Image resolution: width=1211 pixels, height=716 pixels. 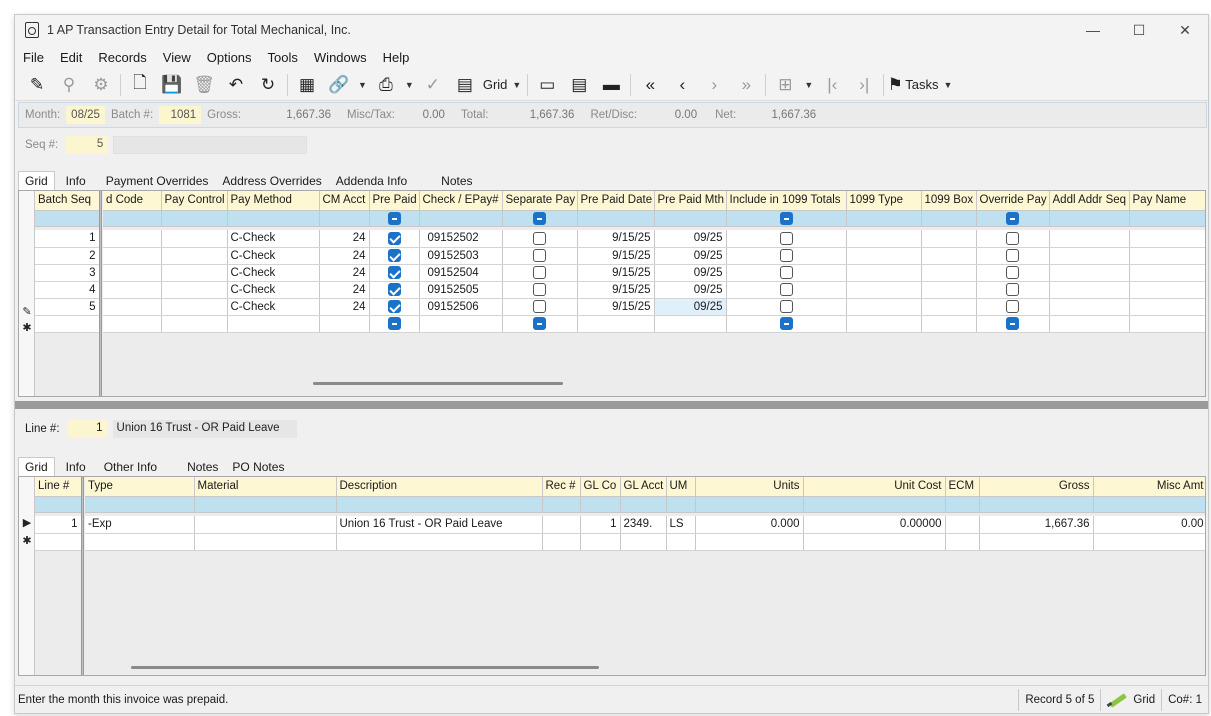 I want to click on override-pay-cell, so click(x=1013, y=256).